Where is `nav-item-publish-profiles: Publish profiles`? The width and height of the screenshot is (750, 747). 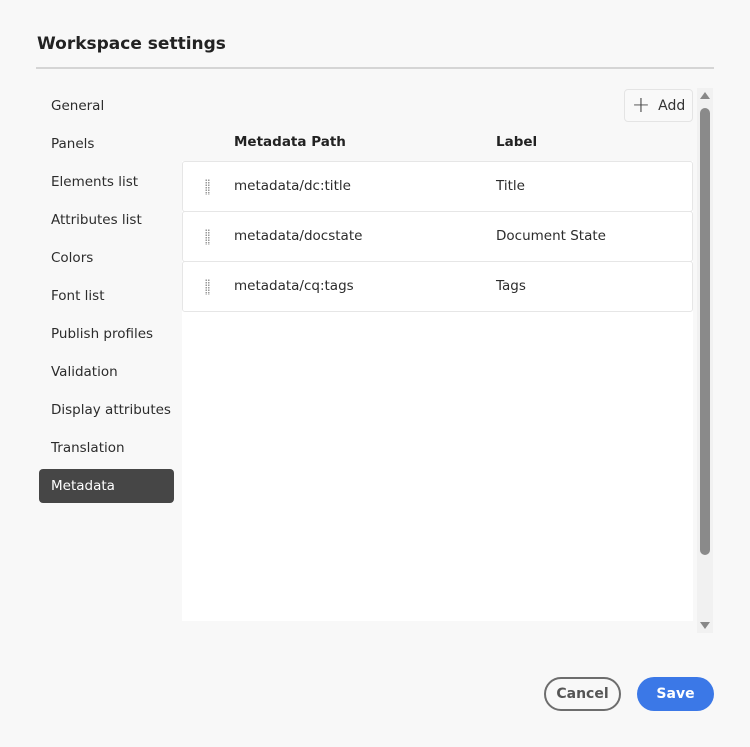
nav-item-publish-profiles: Publish profiles is located at coordinates (106, 334).